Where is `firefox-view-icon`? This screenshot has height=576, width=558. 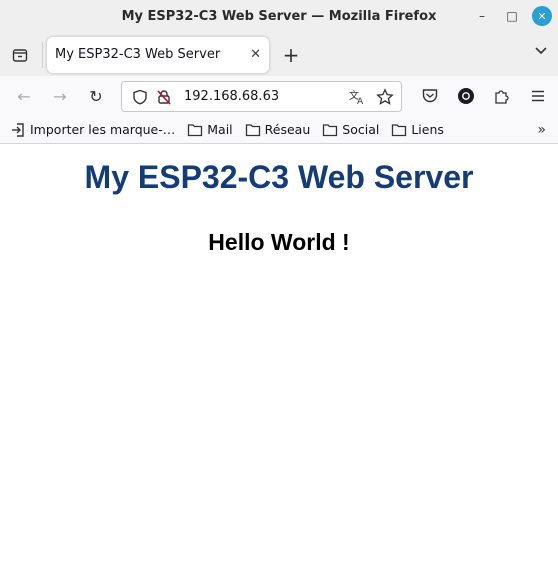
firefox-view-icon is located at coordinates (20, 55).